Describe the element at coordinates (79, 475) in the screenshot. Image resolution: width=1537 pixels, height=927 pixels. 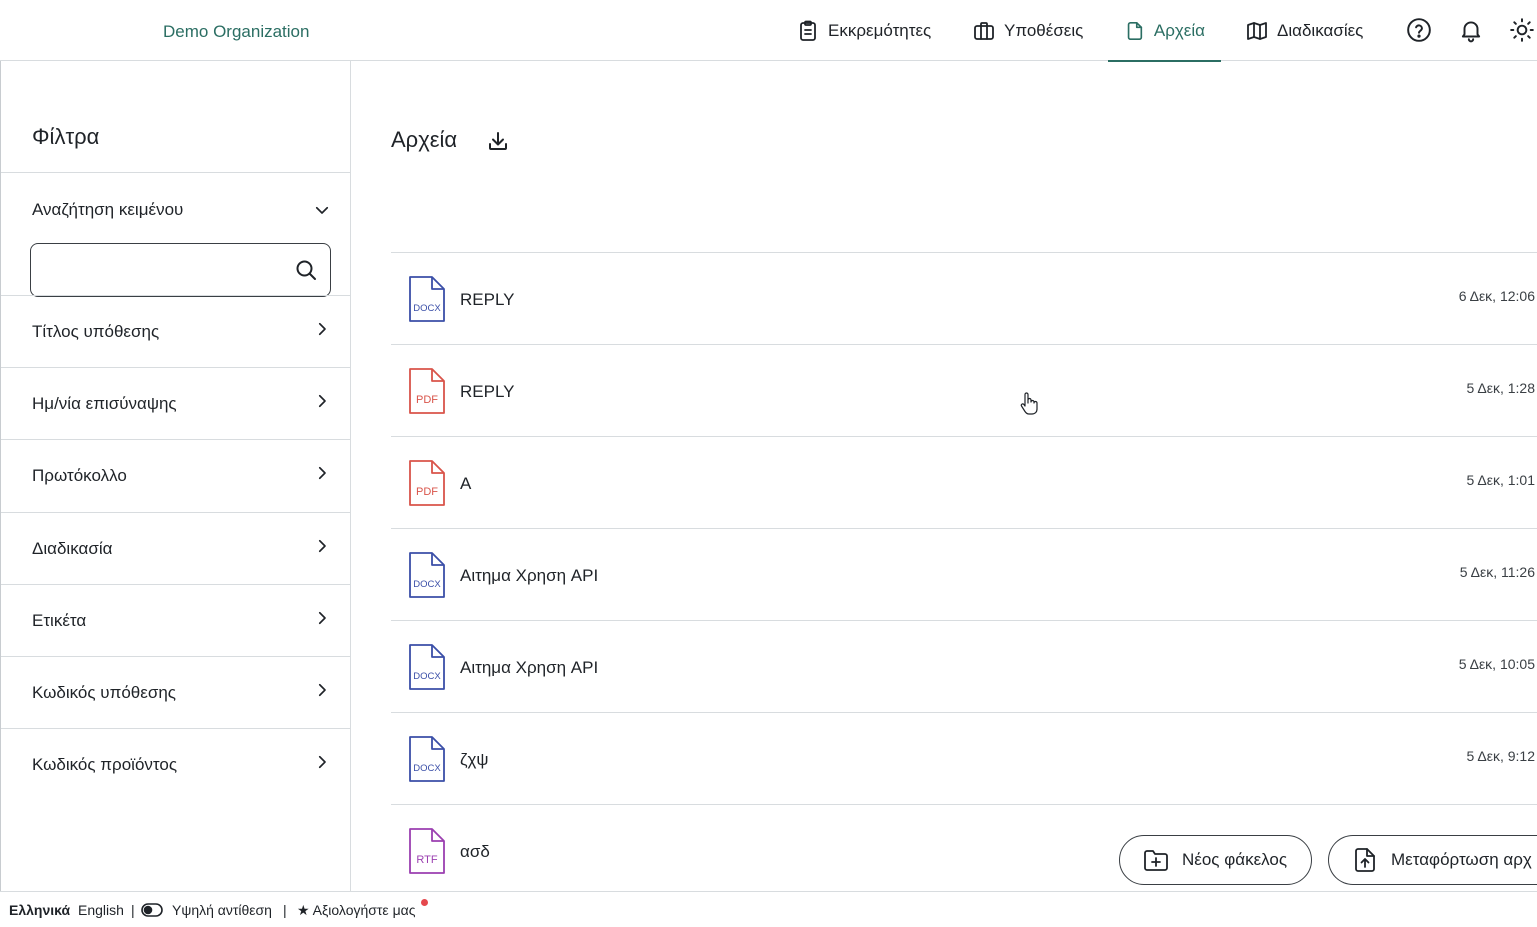
I see `filter-label: Πρωτόκολλο` at that location.